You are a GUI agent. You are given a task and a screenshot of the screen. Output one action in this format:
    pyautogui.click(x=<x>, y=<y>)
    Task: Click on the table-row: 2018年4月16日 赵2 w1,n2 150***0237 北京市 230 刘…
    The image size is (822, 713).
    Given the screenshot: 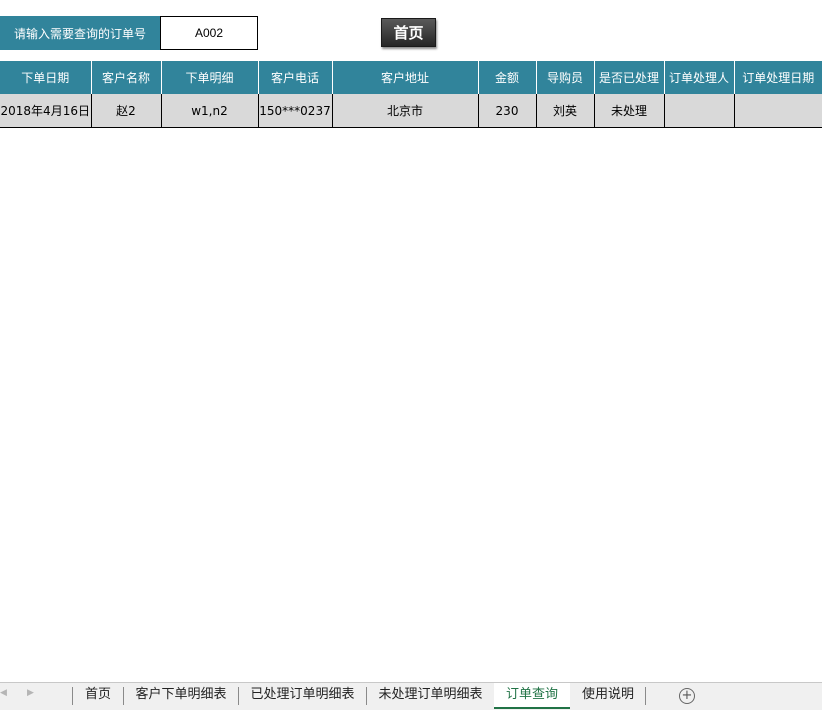 What is the action you would take?
    pyautogui.click(x=411, y=111)
    